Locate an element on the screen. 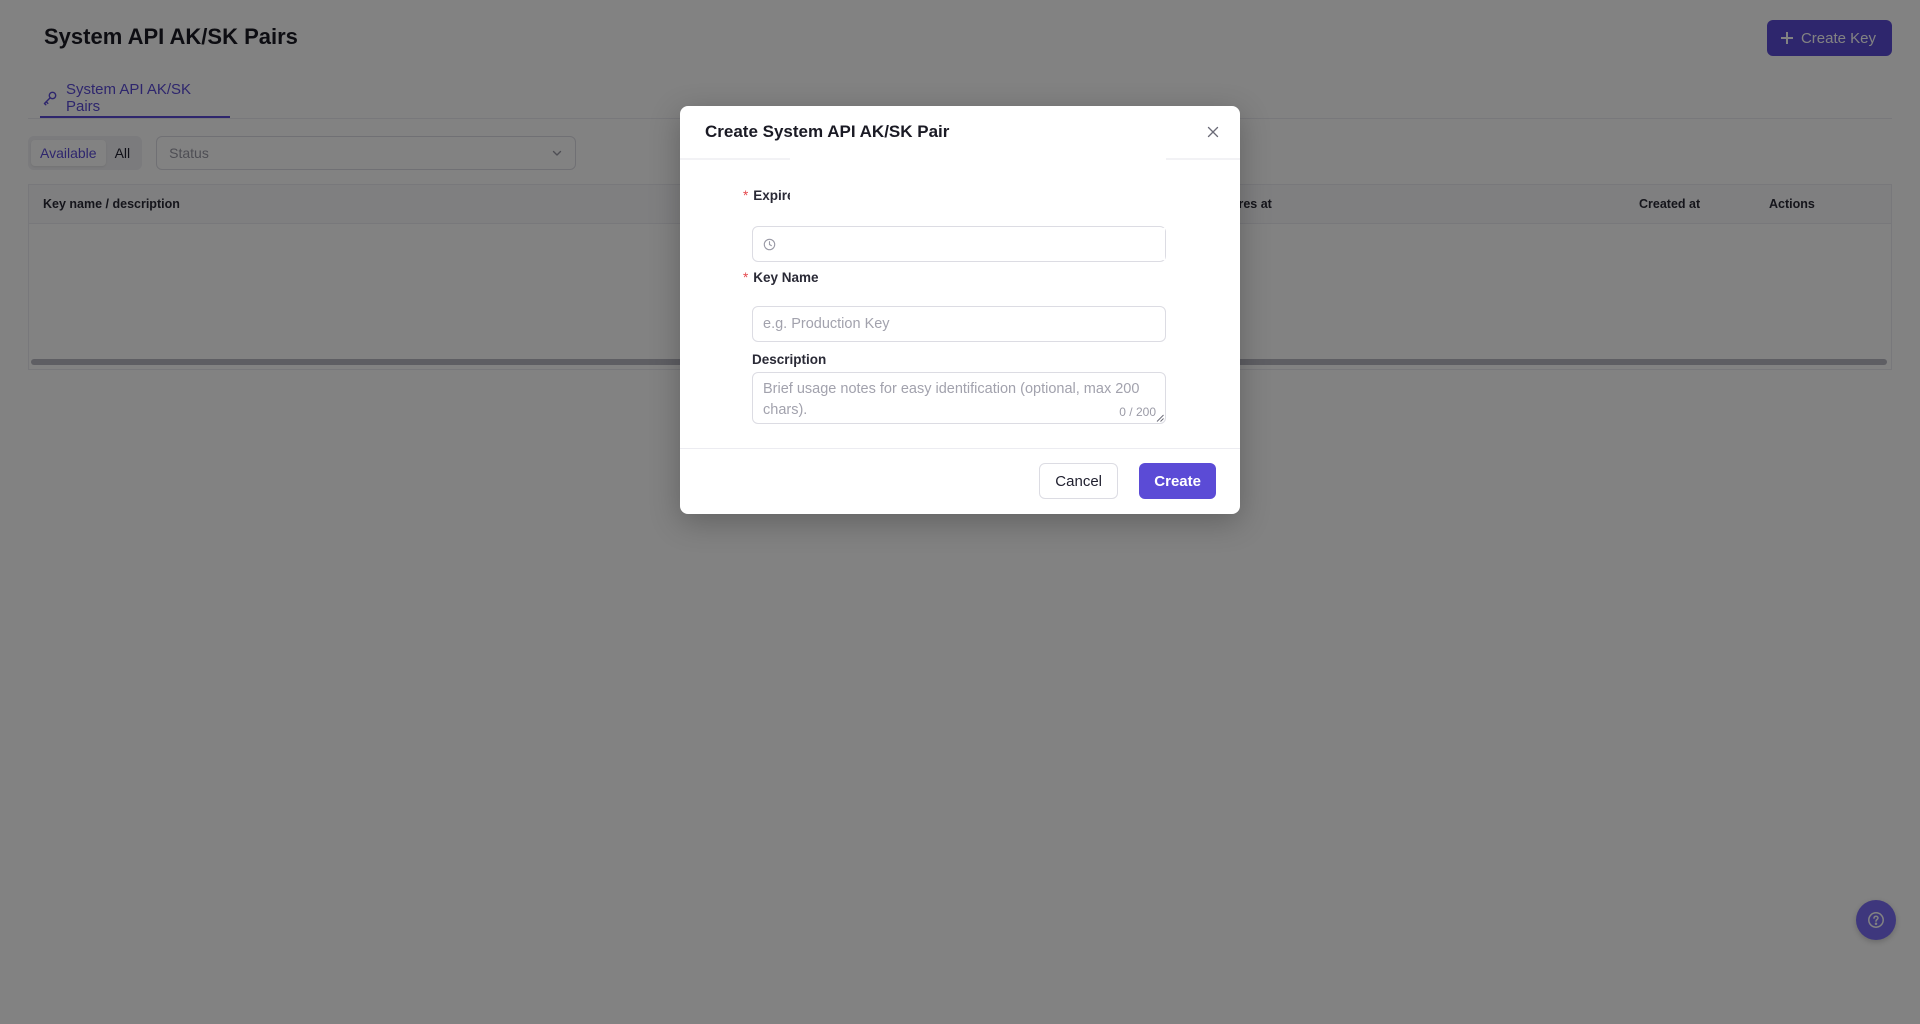  expire-input is located at coordinates (959, 244).